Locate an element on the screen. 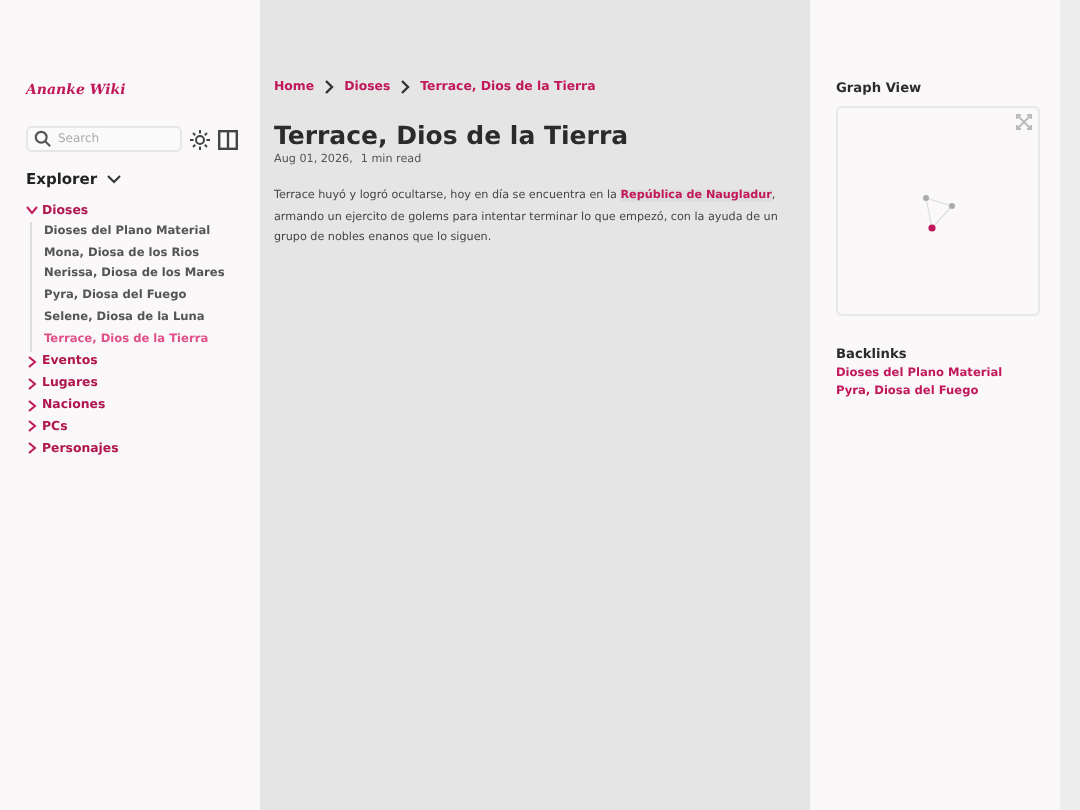 This screenshot has width=1080, height=810. book-icon is located at coordinates (228, 139).